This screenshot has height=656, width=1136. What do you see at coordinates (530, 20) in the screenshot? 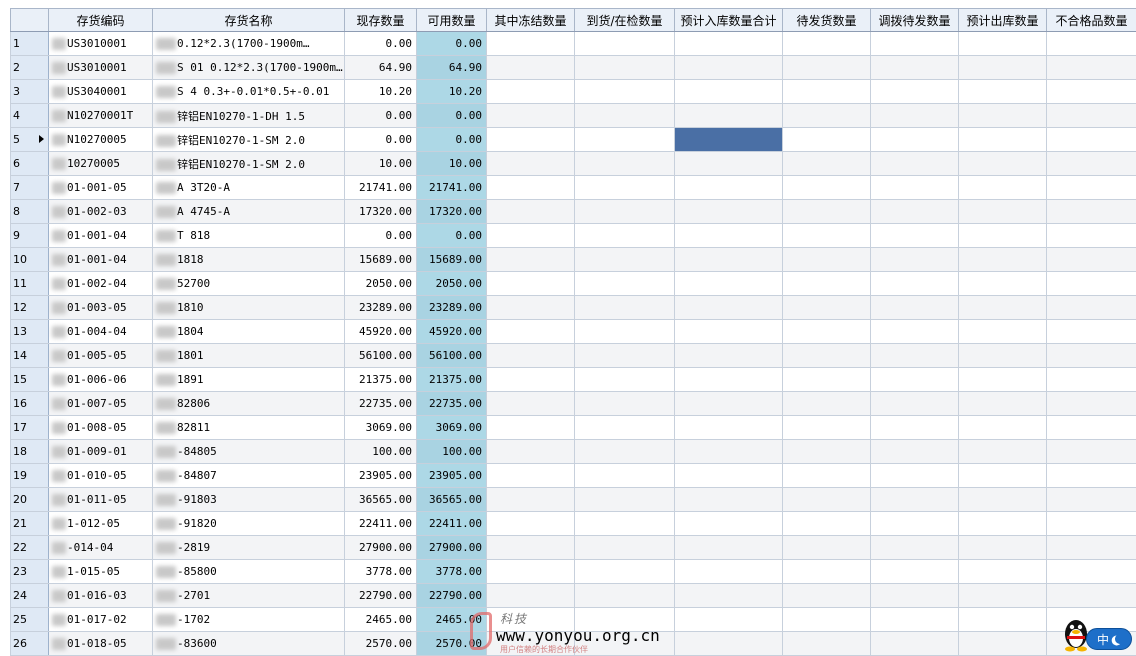
I see `col-header-frozen: 其中冻结数量` at bounding box center [530, 20].